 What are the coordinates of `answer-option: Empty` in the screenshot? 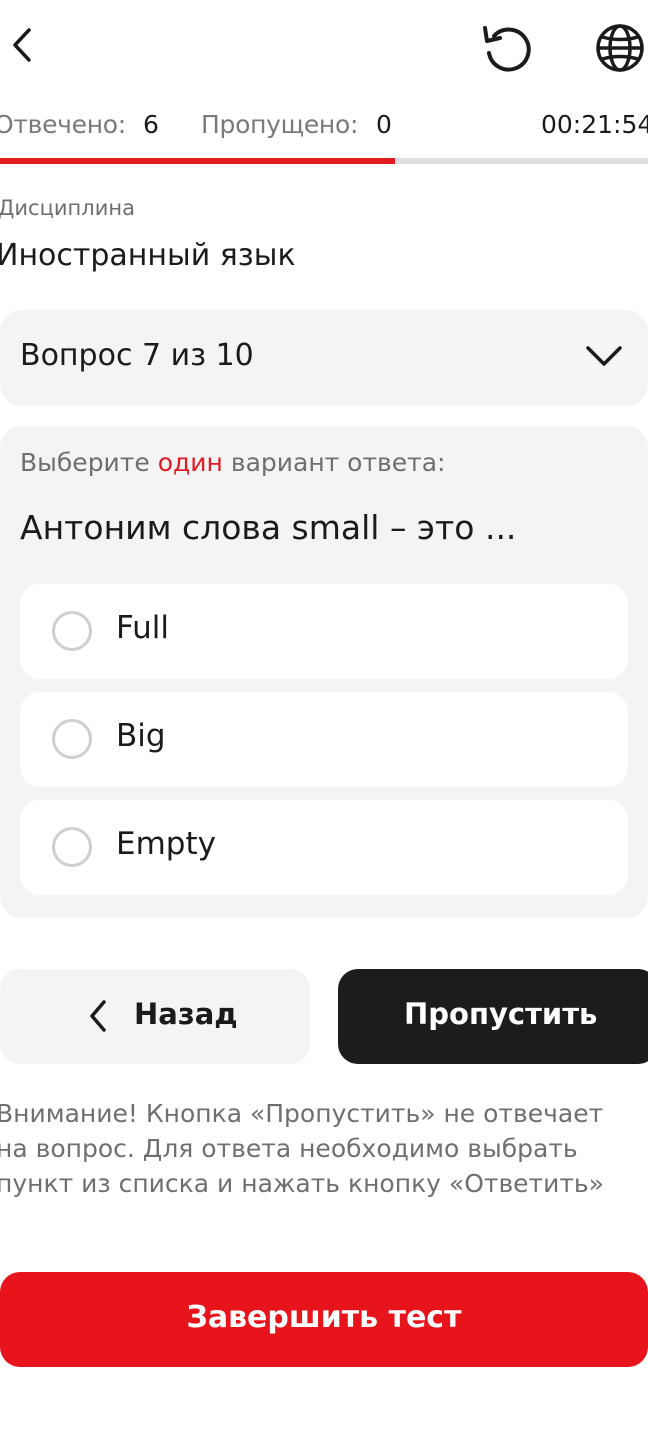 It's located at (324, 847).